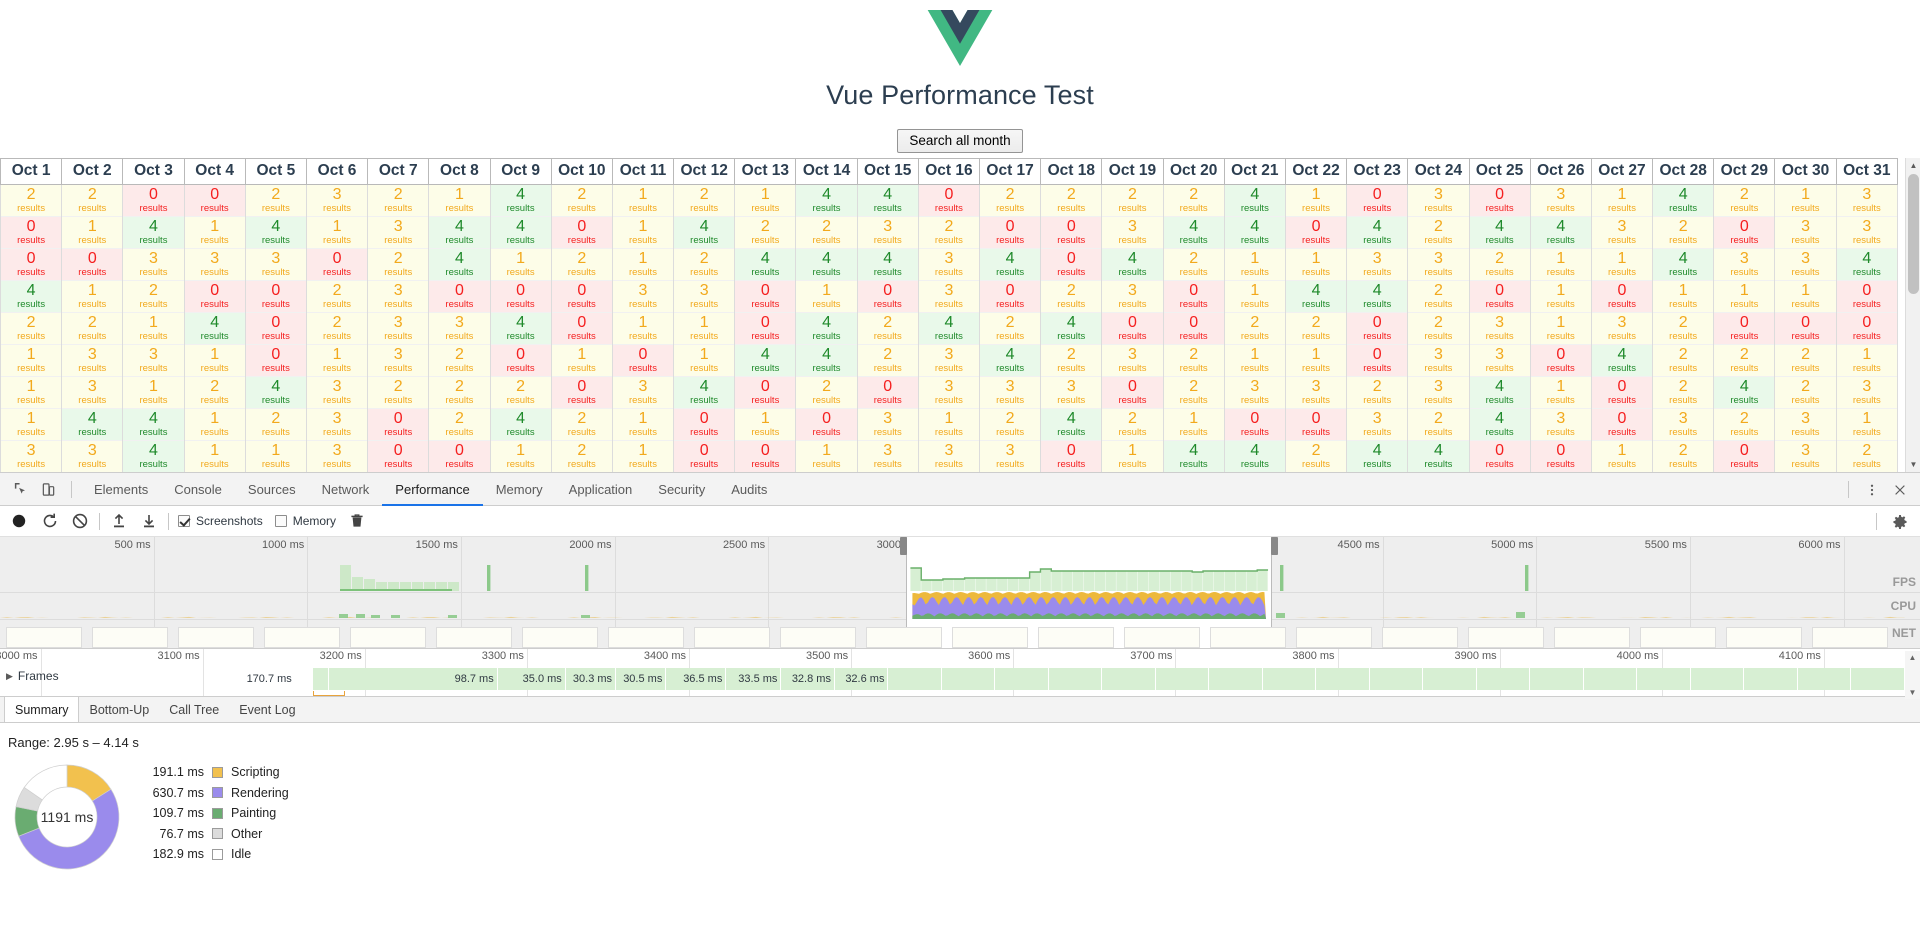 This screenshot has width=1920, height=947. What do you see at coordinates (194, 709) in the screenshot?
I see `summary-tab-call-tree: Call Tree` at bounding box center [194, 709].